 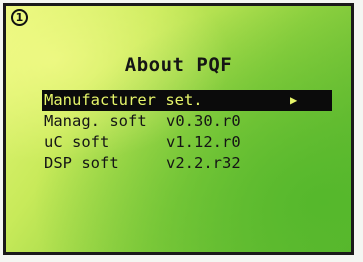 What do you see at coordinates (203, 142) in the screenshot?
I see `version-value: v1.12.r0` at bounding box center [203, 142].